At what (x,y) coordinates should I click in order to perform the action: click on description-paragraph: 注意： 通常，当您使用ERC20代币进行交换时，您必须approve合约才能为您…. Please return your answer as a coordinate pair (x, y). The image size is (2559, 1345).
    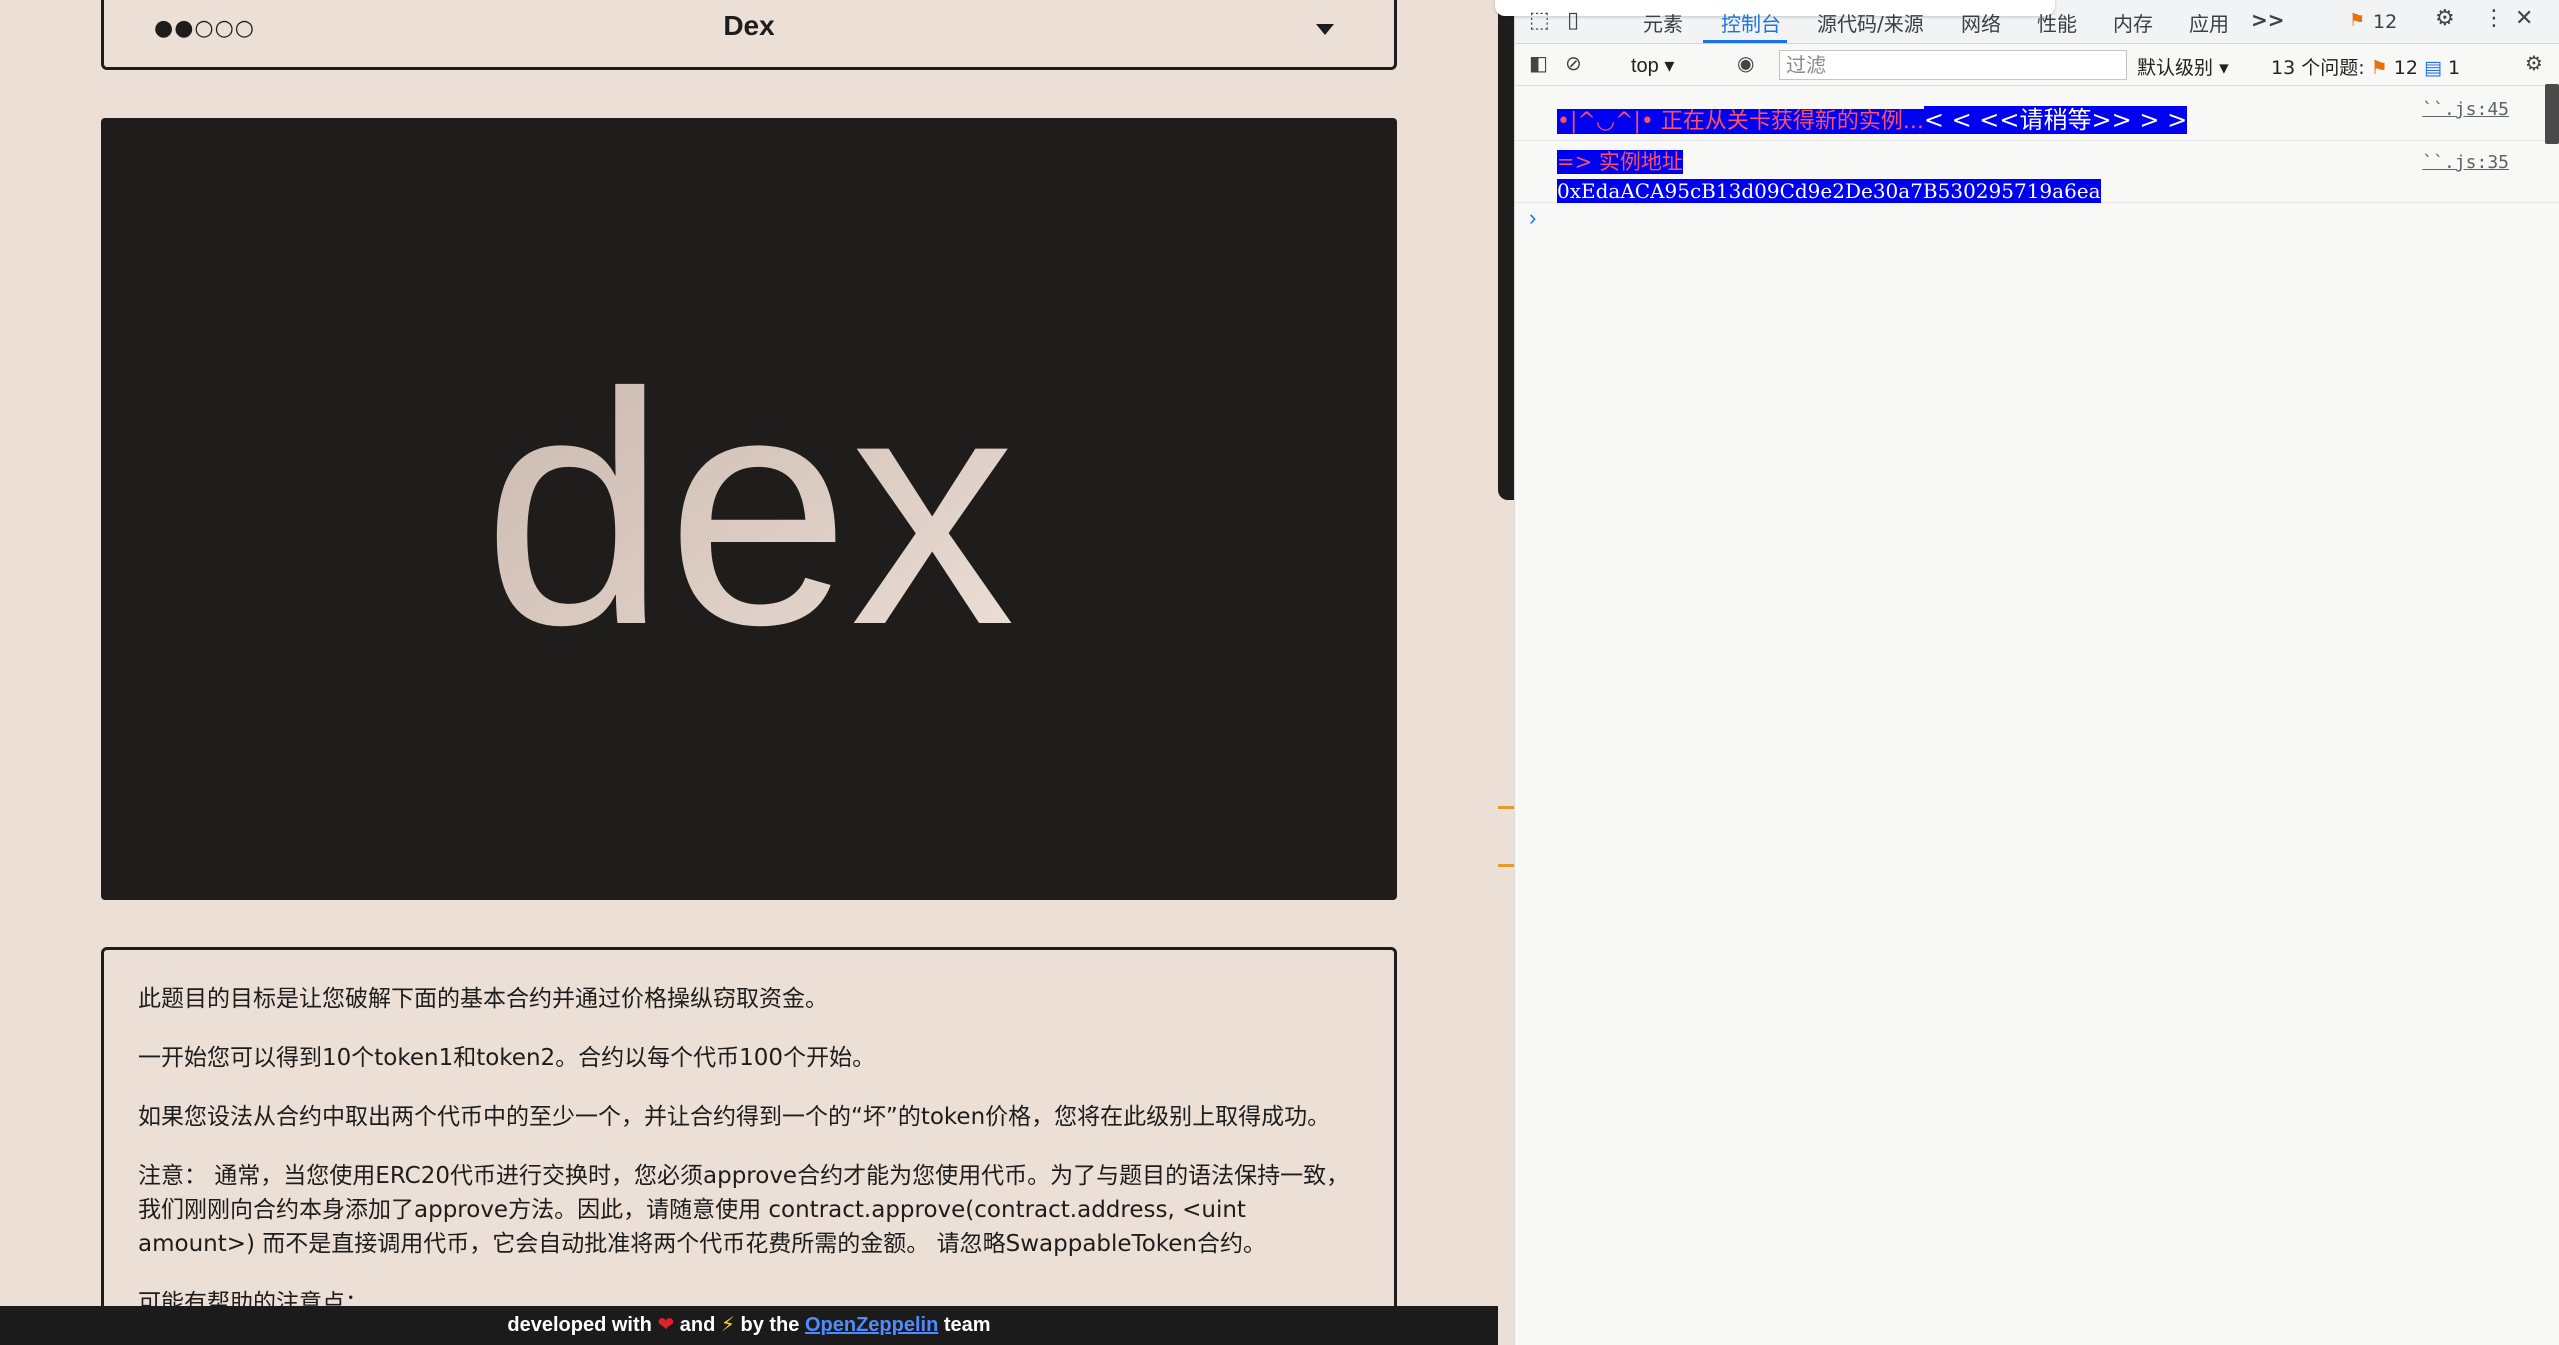
    Looking at the image, I should click on (744, 1210).